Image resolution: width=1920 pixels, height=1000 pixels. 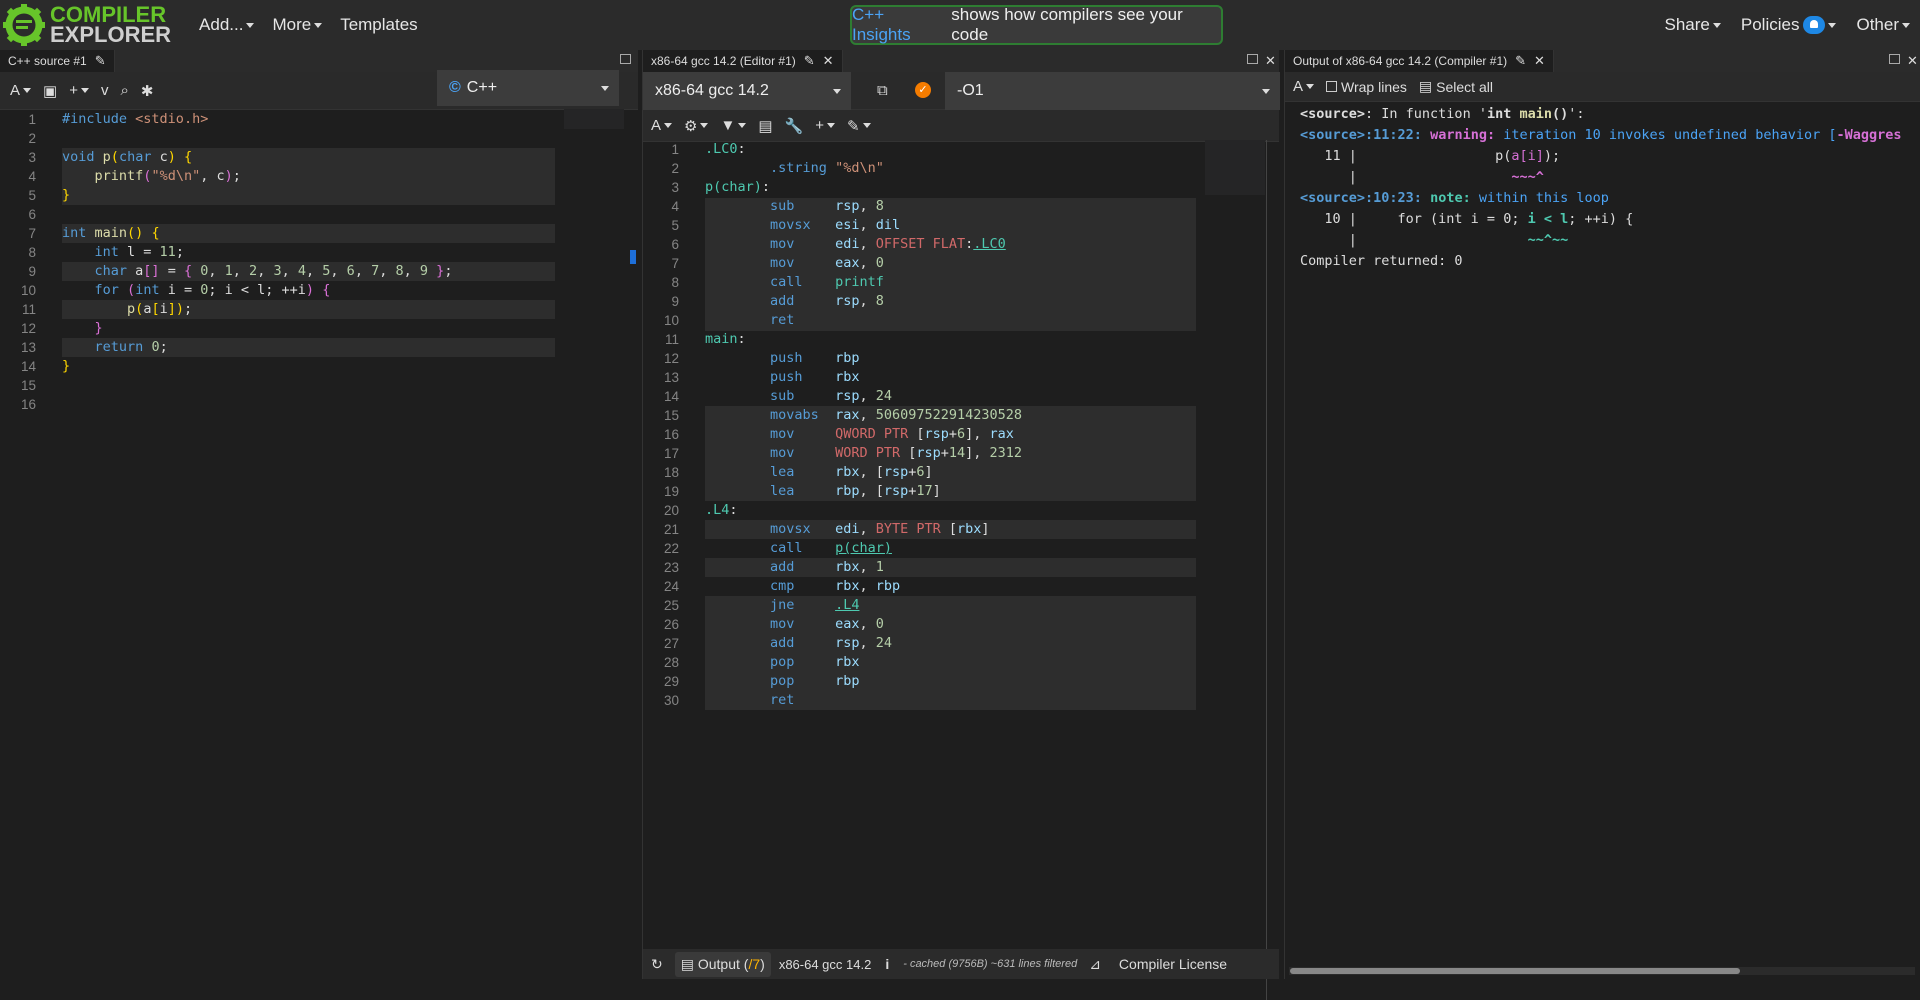 What do you see at coordinates (594, 119) in the screenshot?
I see `source-minimap` at bounding box center [594, 119].